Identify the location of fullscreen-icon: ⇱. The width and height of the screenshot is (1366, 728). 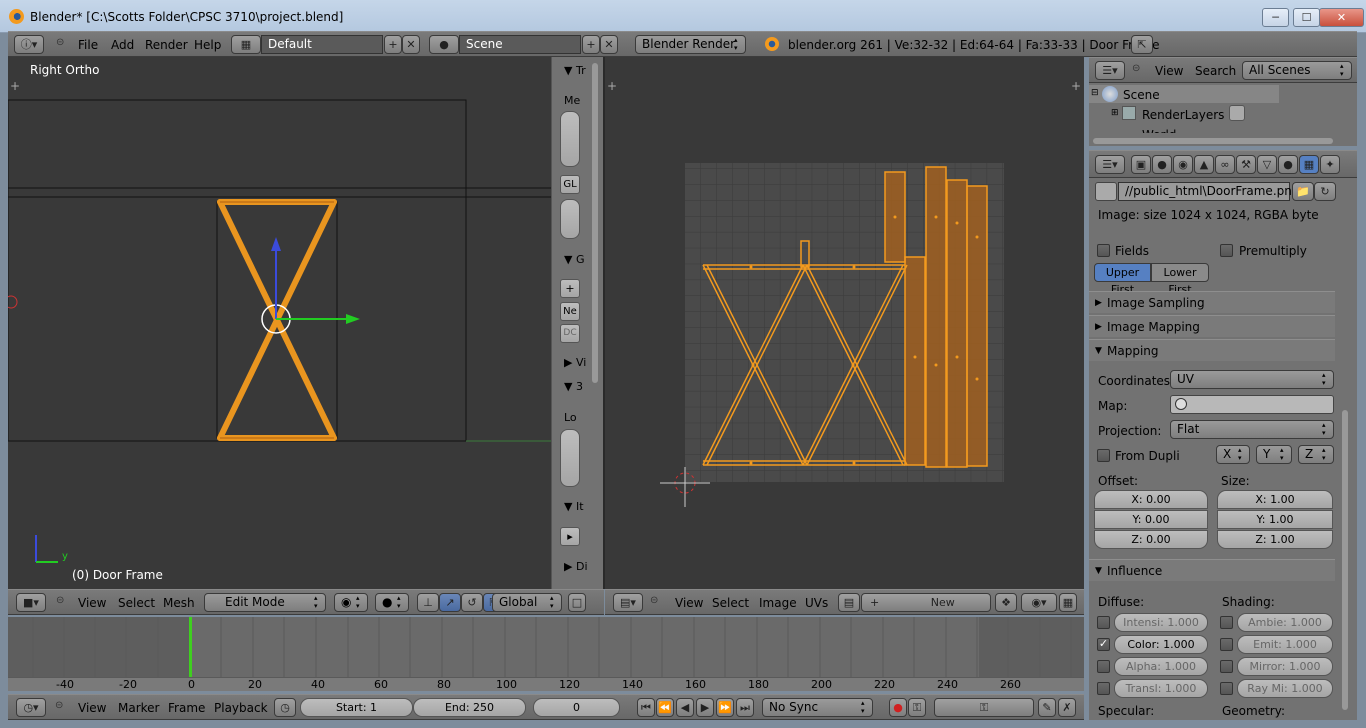
(1142, 44).